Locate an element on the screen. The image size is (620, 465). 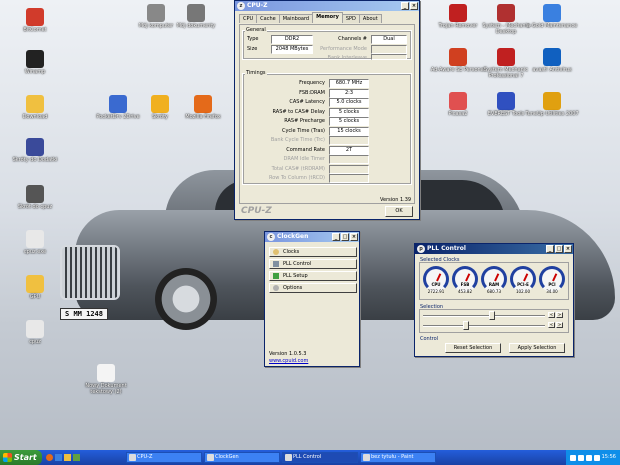
ie-icon is located at coordinates (58, 457).